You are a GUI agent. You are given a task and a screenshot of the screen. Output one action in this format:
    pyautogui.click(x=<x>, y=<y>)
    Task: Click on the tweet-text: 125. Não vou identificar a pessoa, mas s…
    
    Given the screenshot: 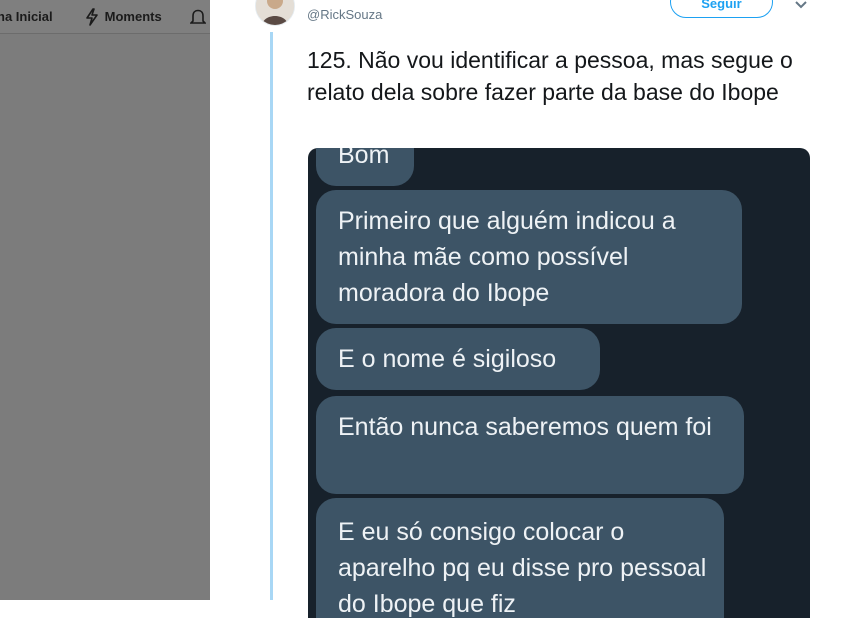 What is the action you would take?
    pyautogui.click(x=550, y=76)
    